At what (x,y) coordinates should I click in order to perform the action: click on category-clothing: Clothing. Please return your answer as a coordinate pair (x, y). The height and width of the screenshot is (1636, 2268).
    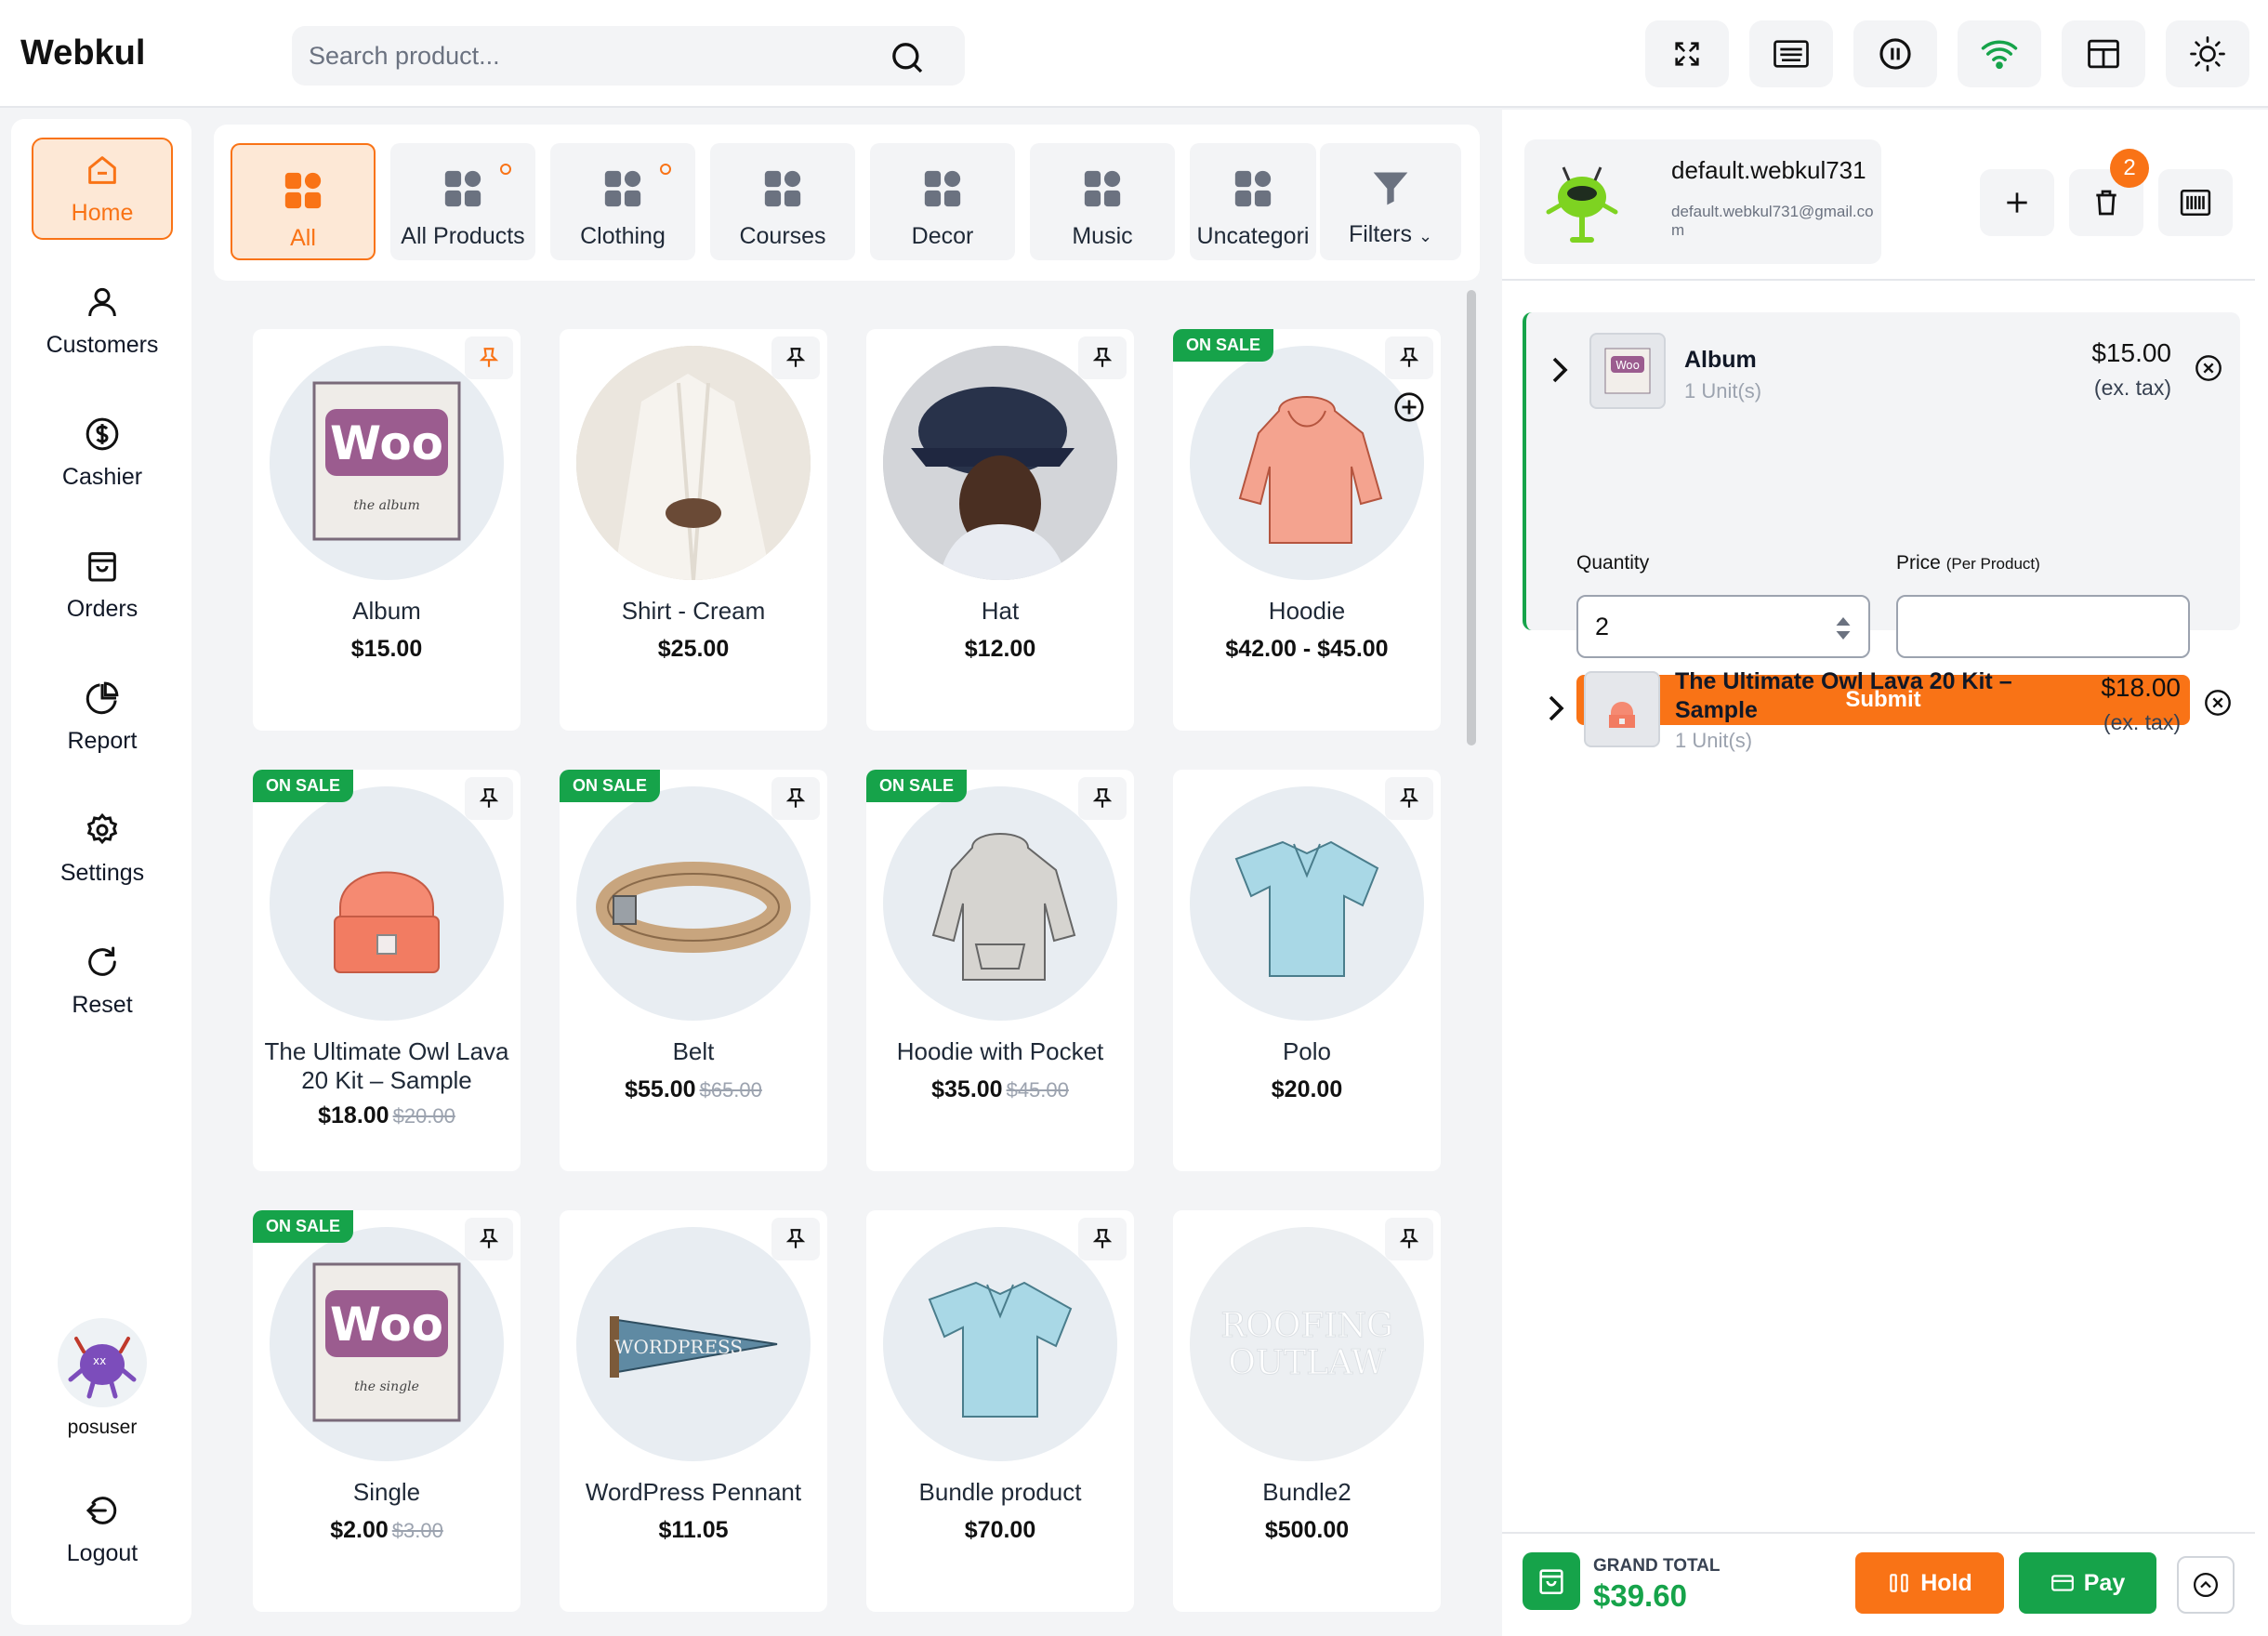
    Looking at the image, I should click on (622, 202).